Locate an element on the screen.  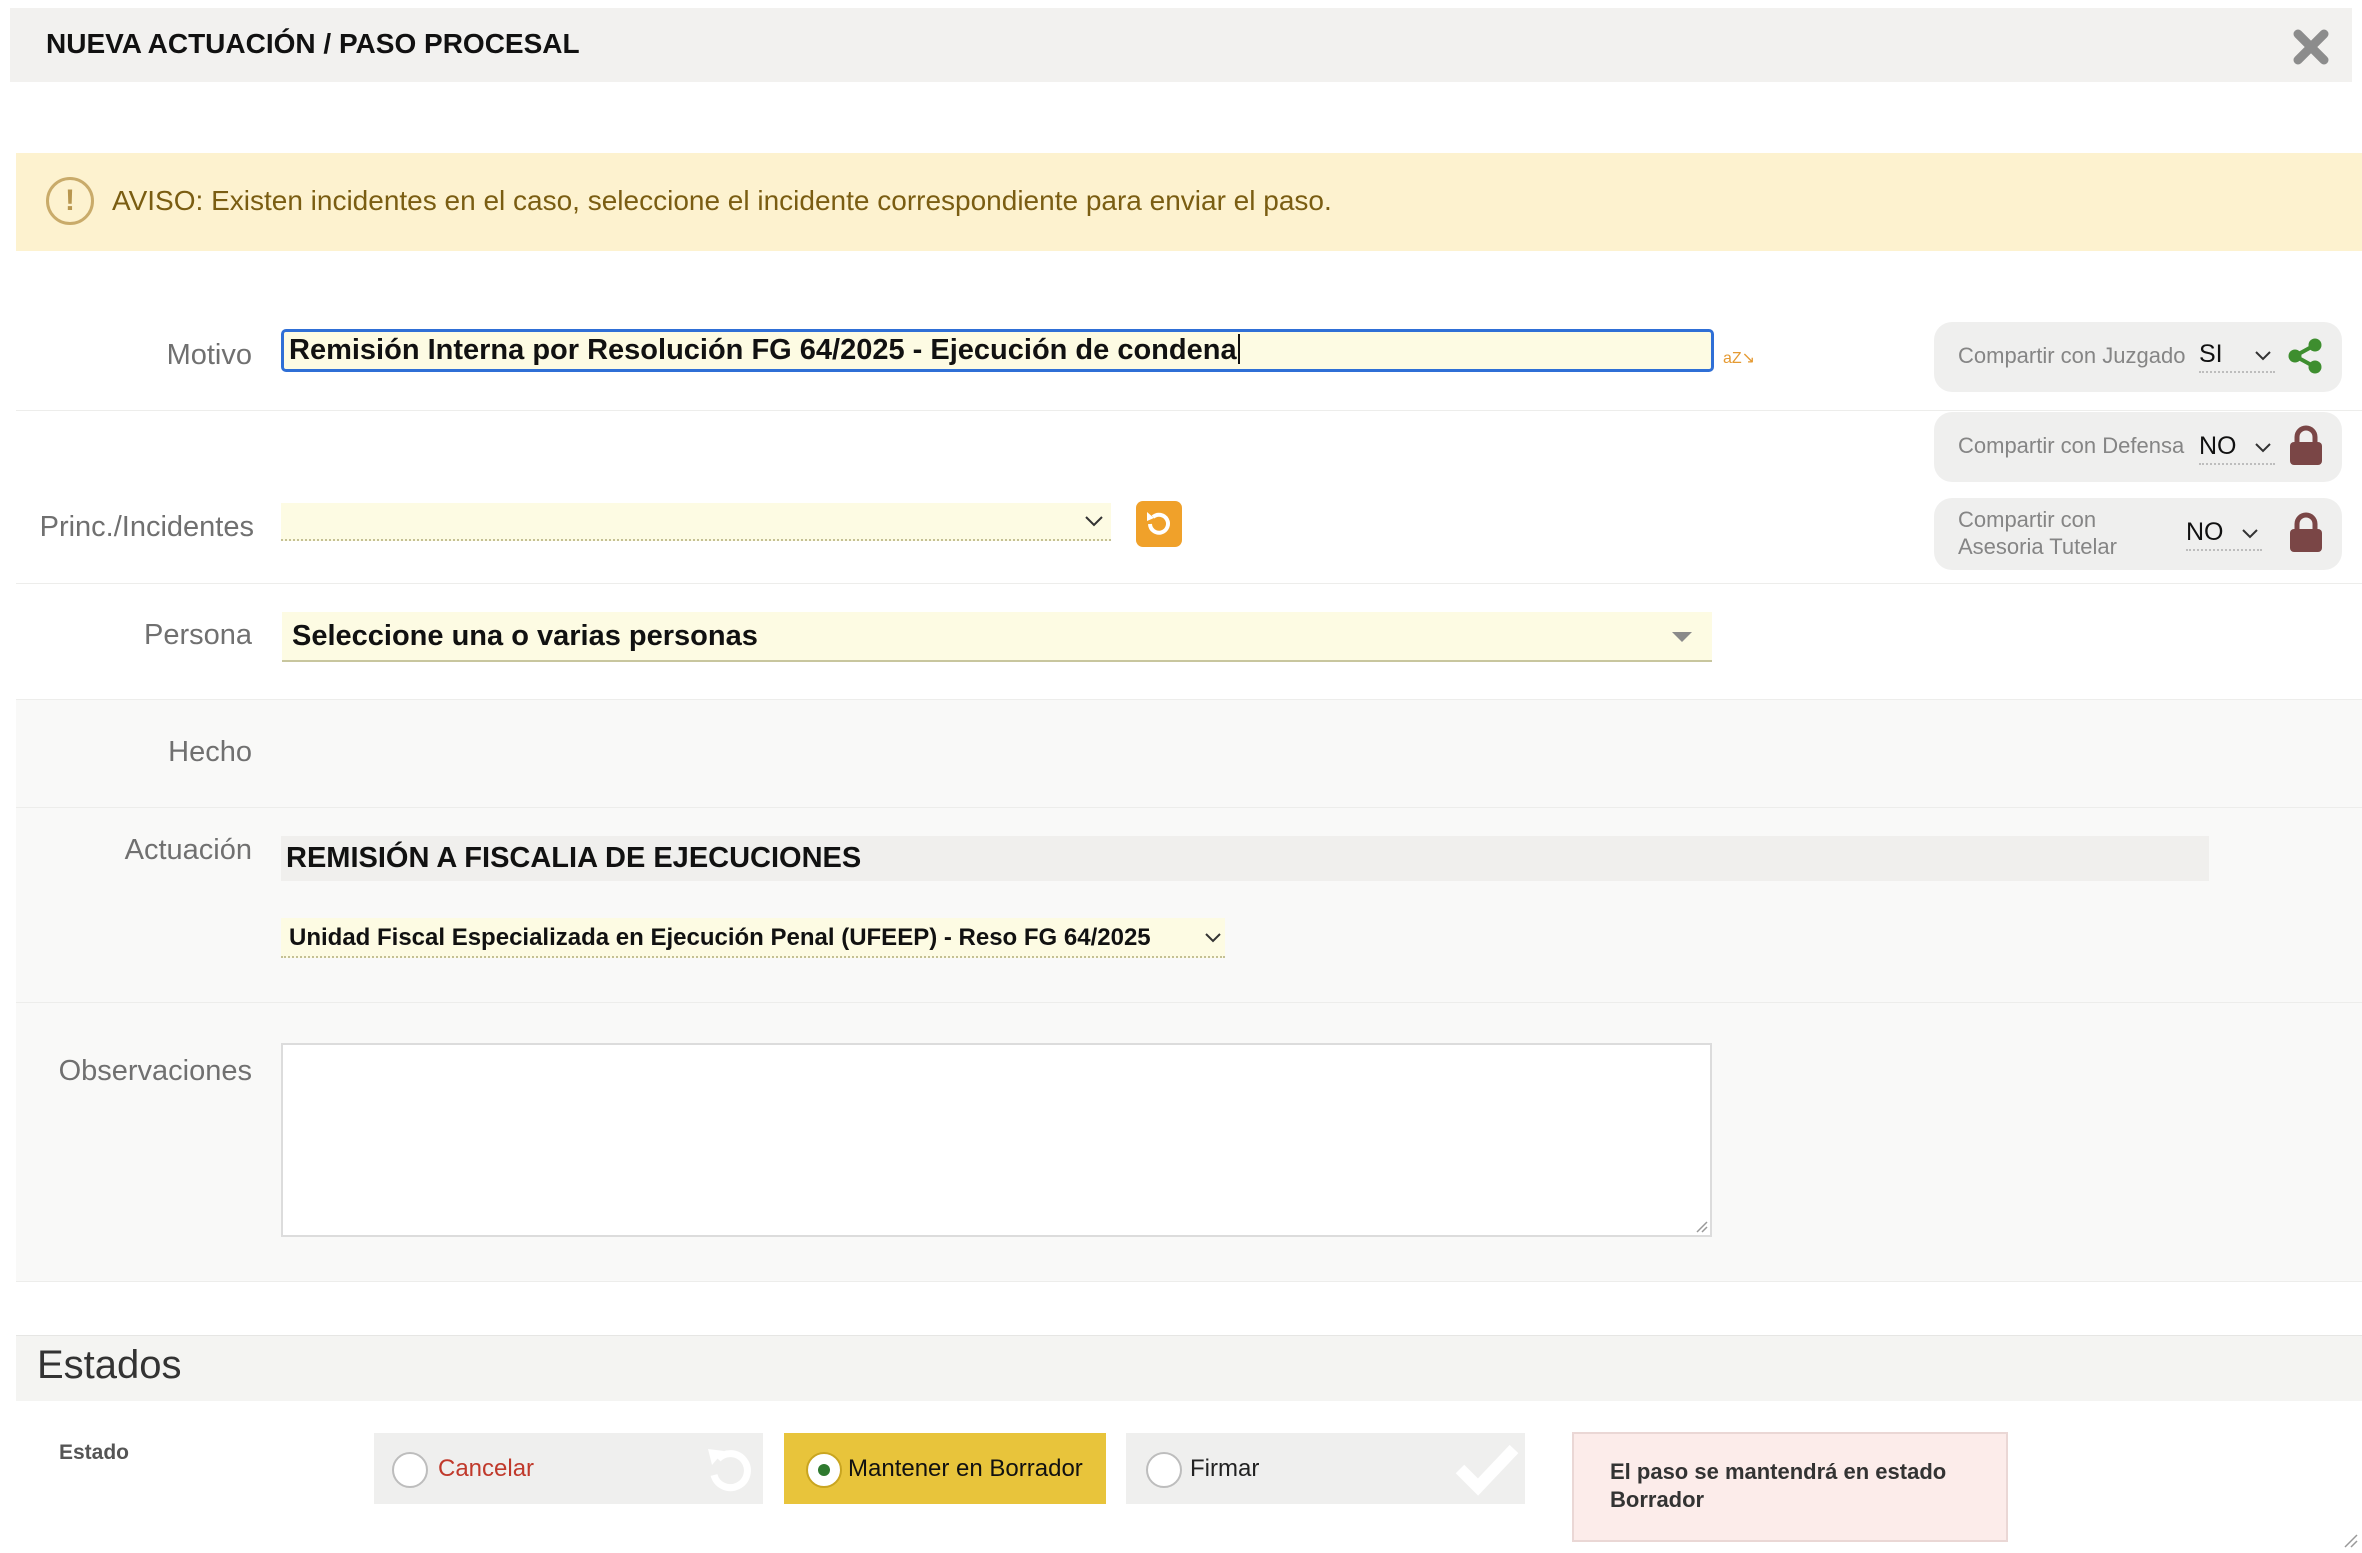
refresh-icon is located at coordinates (1158, 523).